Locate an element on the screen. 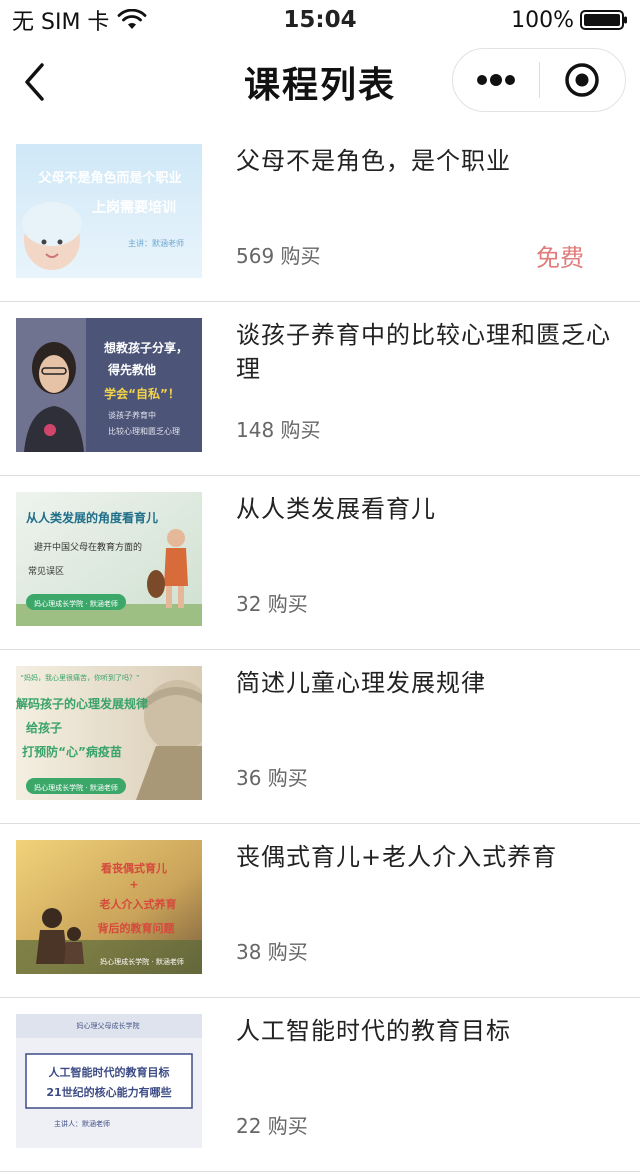 The image size is (640, 1172). course-title: 从人类发展看育儿 is located at coordinates (336, 509).